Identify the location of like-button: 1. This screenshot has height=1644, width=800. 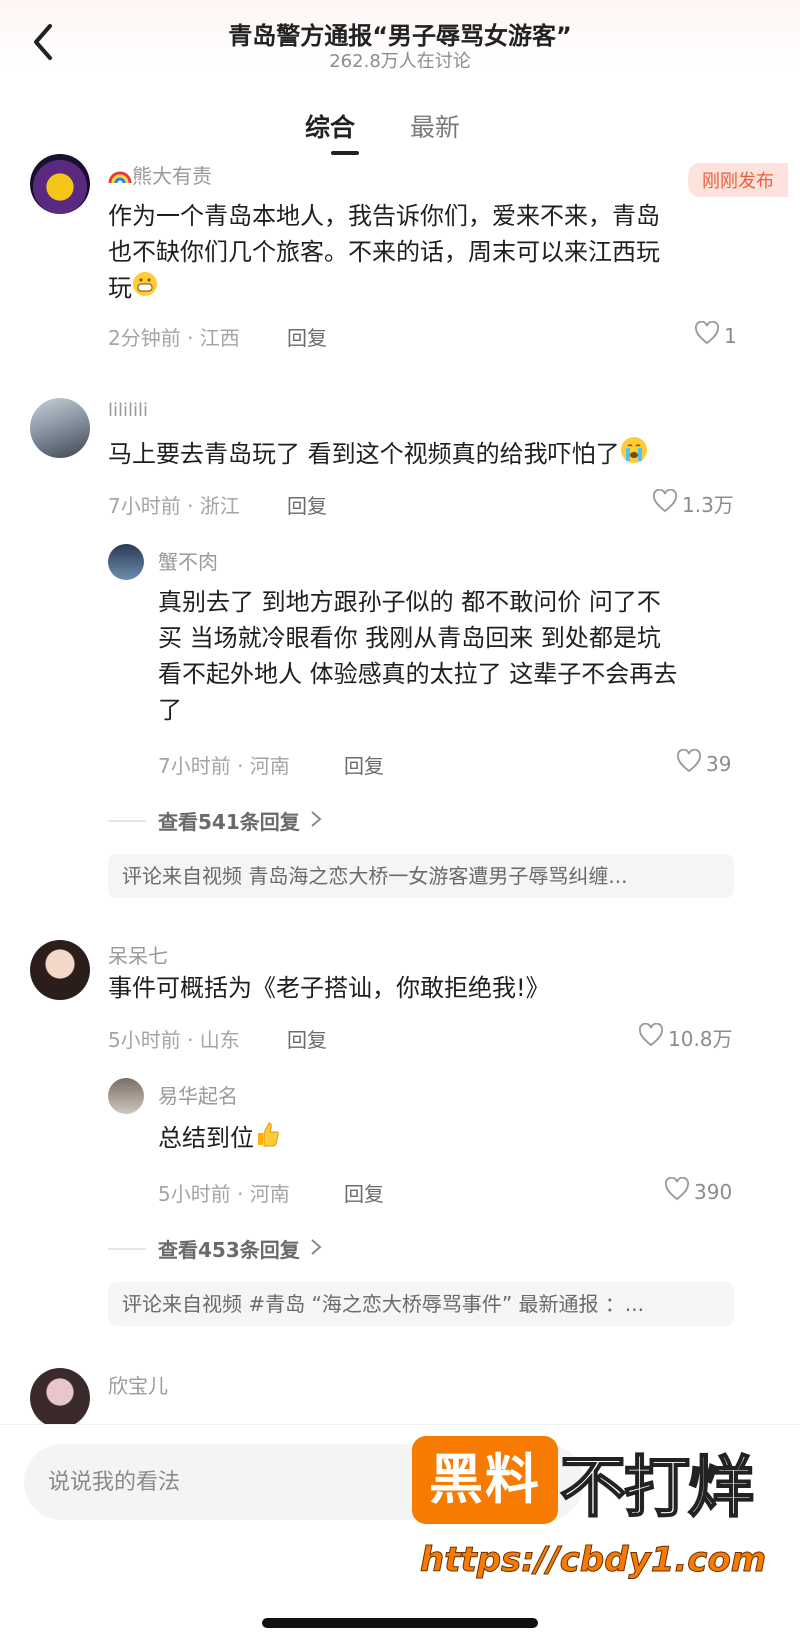
(715, 335).